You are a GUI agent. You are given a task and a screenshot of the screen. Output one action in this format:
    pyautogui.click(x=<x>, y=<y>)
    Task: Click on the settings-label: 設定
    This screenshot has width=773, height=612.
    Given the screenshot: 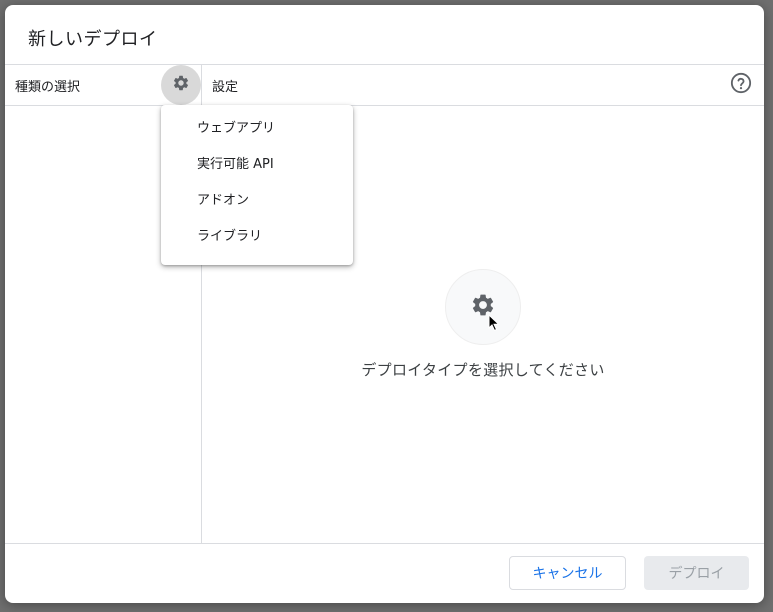 What is the action you would take?
    pyautogui.click(x=225, y=87)
    